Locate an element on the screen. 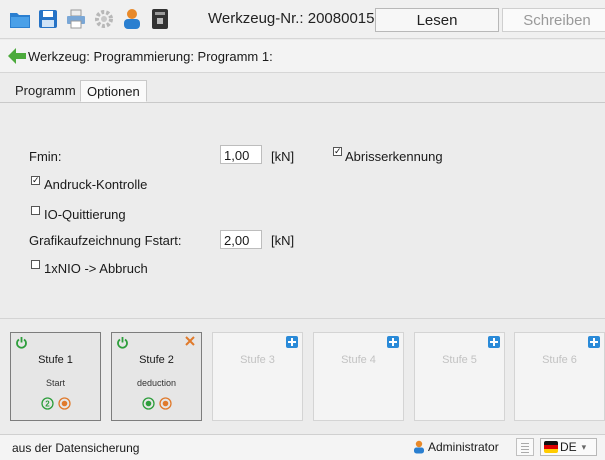 Image resolution: width=605 pixels, height=460 pixels. nio-label: 1xNIO -> Abbruch is located at coordinates (96, 268).